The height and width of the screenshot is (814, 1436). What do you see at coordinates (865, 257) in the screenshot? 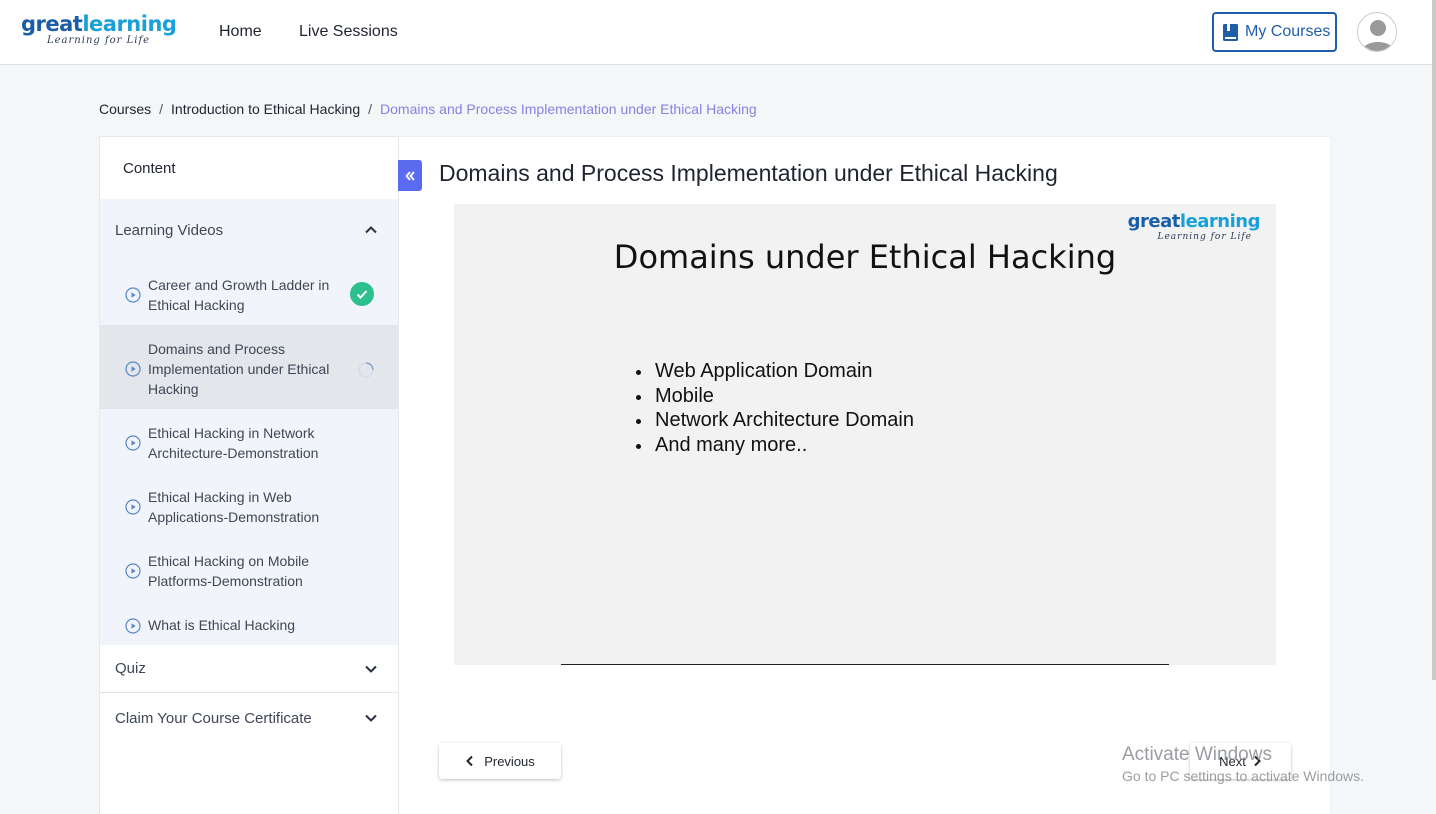
I see `slide-heading: Domains under Ethical Hacking` at bounding box center [865, 257].